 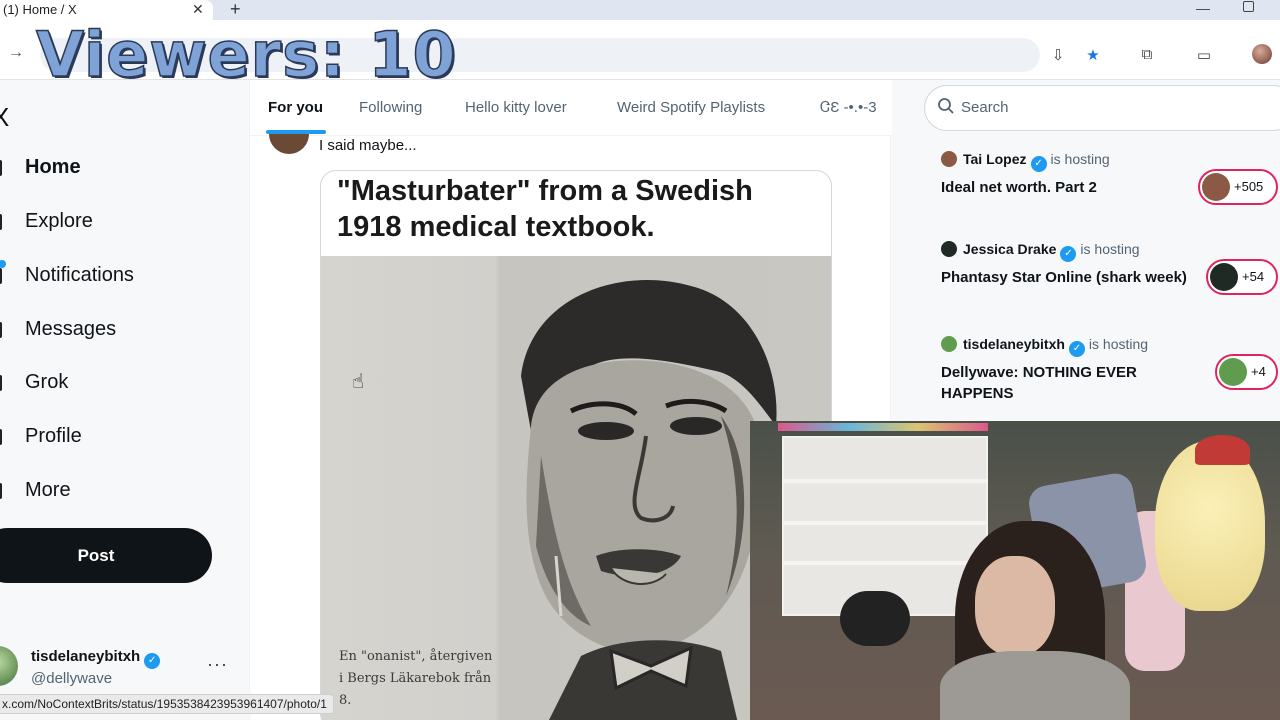 What do you see at coordinates (120, 383) in the screenshot?
I see `sidebar-item-grok: Grok` at bounding box center [120, 383].